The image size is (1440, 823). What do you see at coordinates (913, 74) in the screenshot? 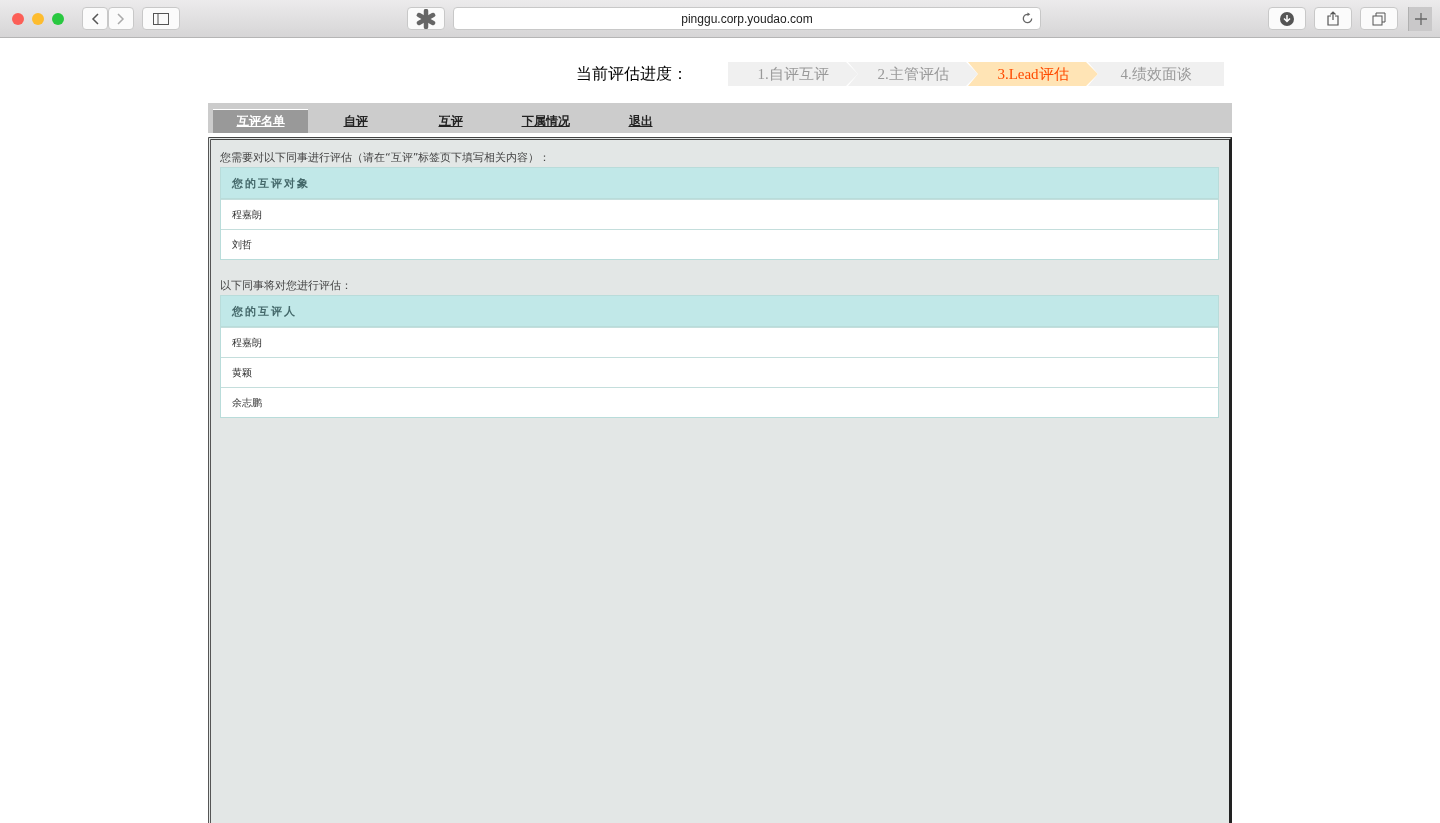
I see `progress-step: 2.主管评估` at bounding box center [913, 74].